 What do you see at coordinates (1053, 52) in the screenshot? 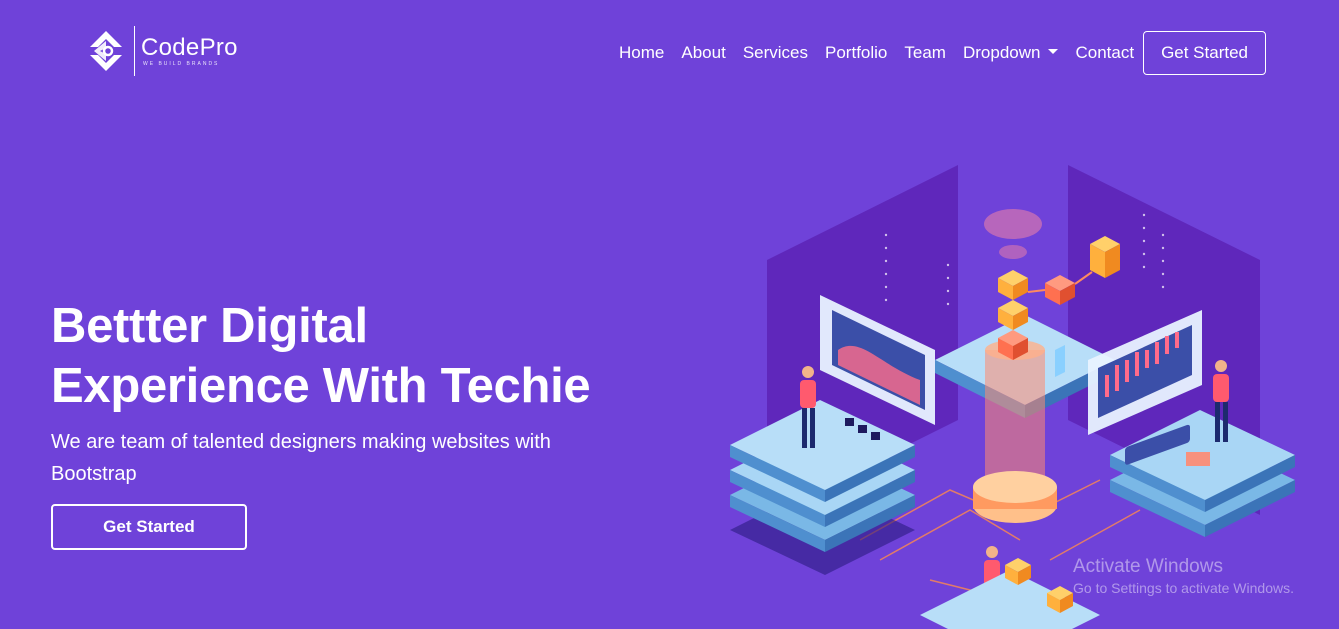
I see `dropdown-caret-icon` at bounding box center [1053, 52].